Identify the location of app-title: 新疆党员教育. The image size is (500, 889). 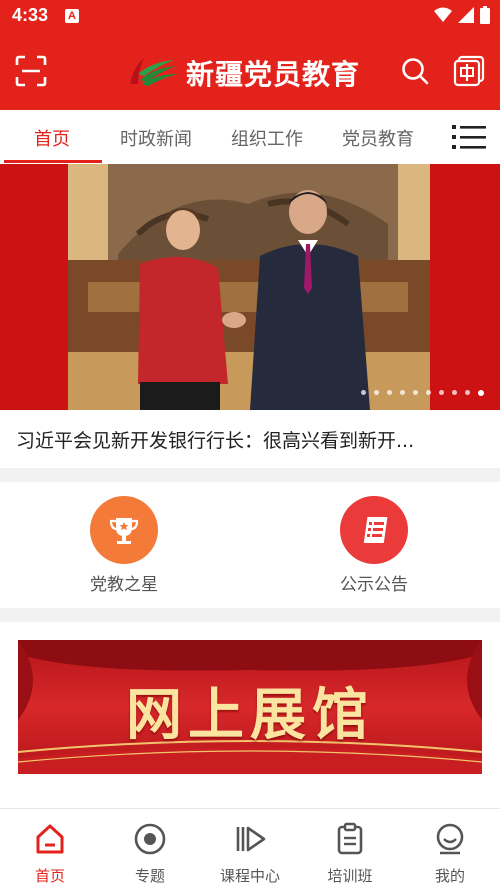
(273, 74).